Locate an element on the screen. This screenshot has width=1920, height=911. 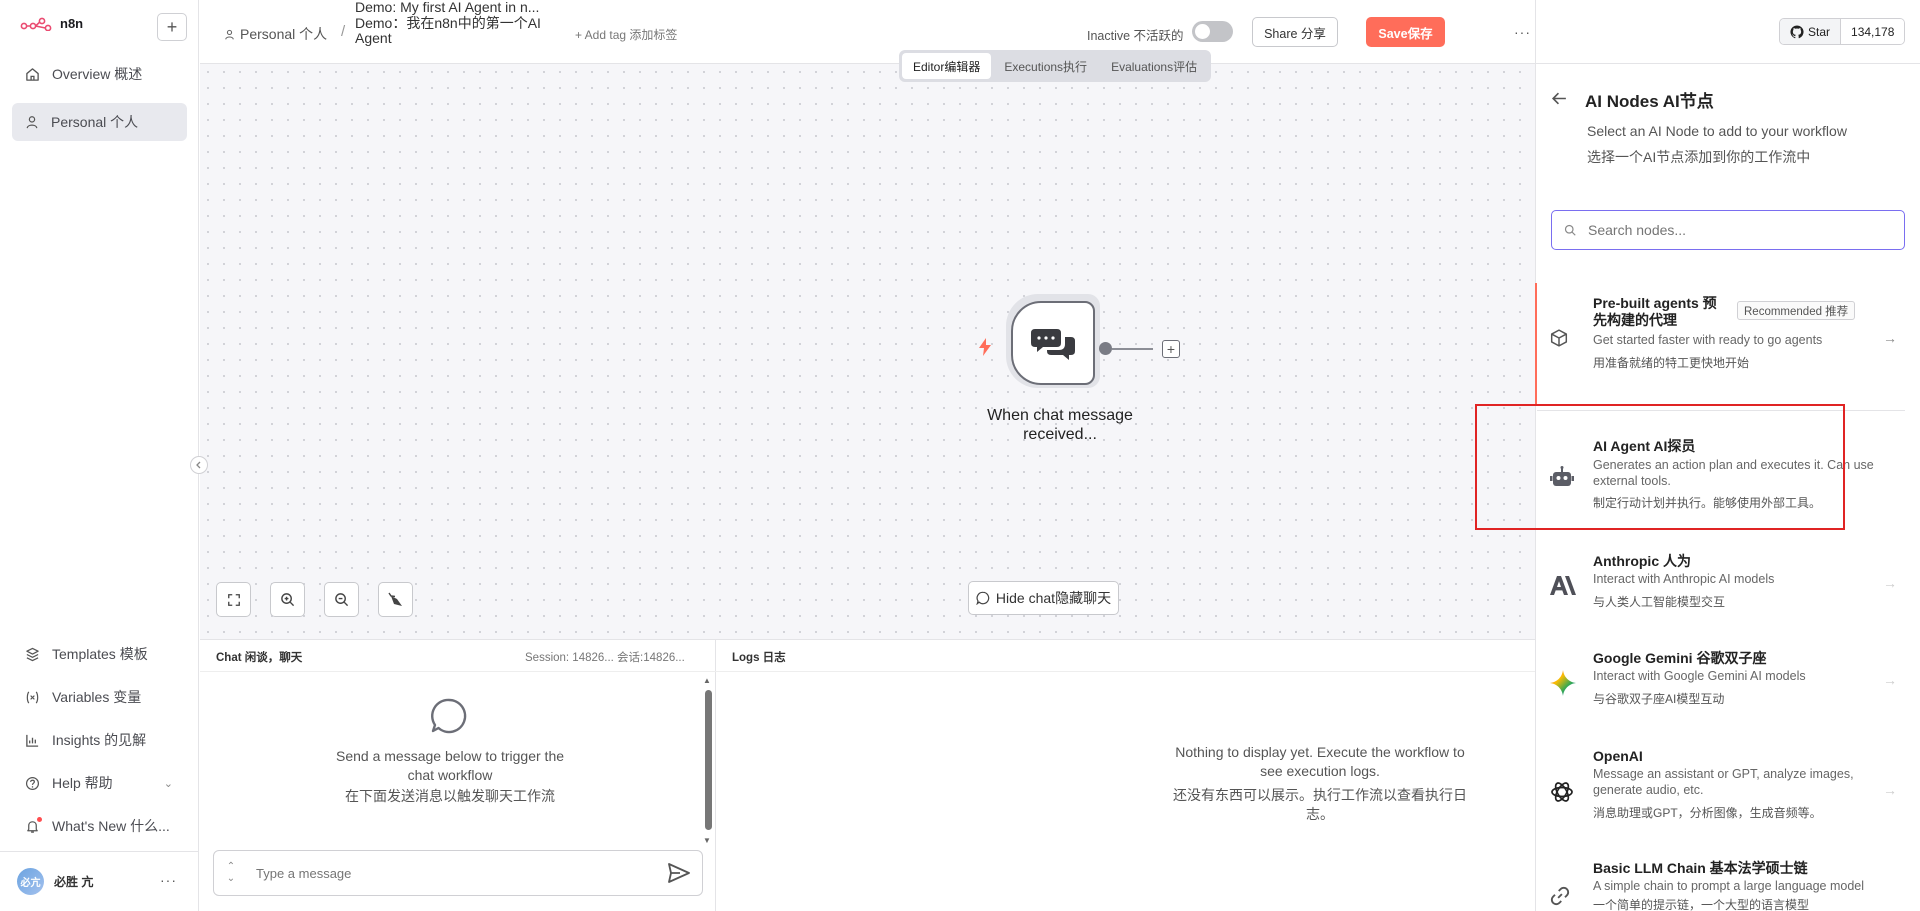
n8n-logo-icon is located at coordinates (36, 24).